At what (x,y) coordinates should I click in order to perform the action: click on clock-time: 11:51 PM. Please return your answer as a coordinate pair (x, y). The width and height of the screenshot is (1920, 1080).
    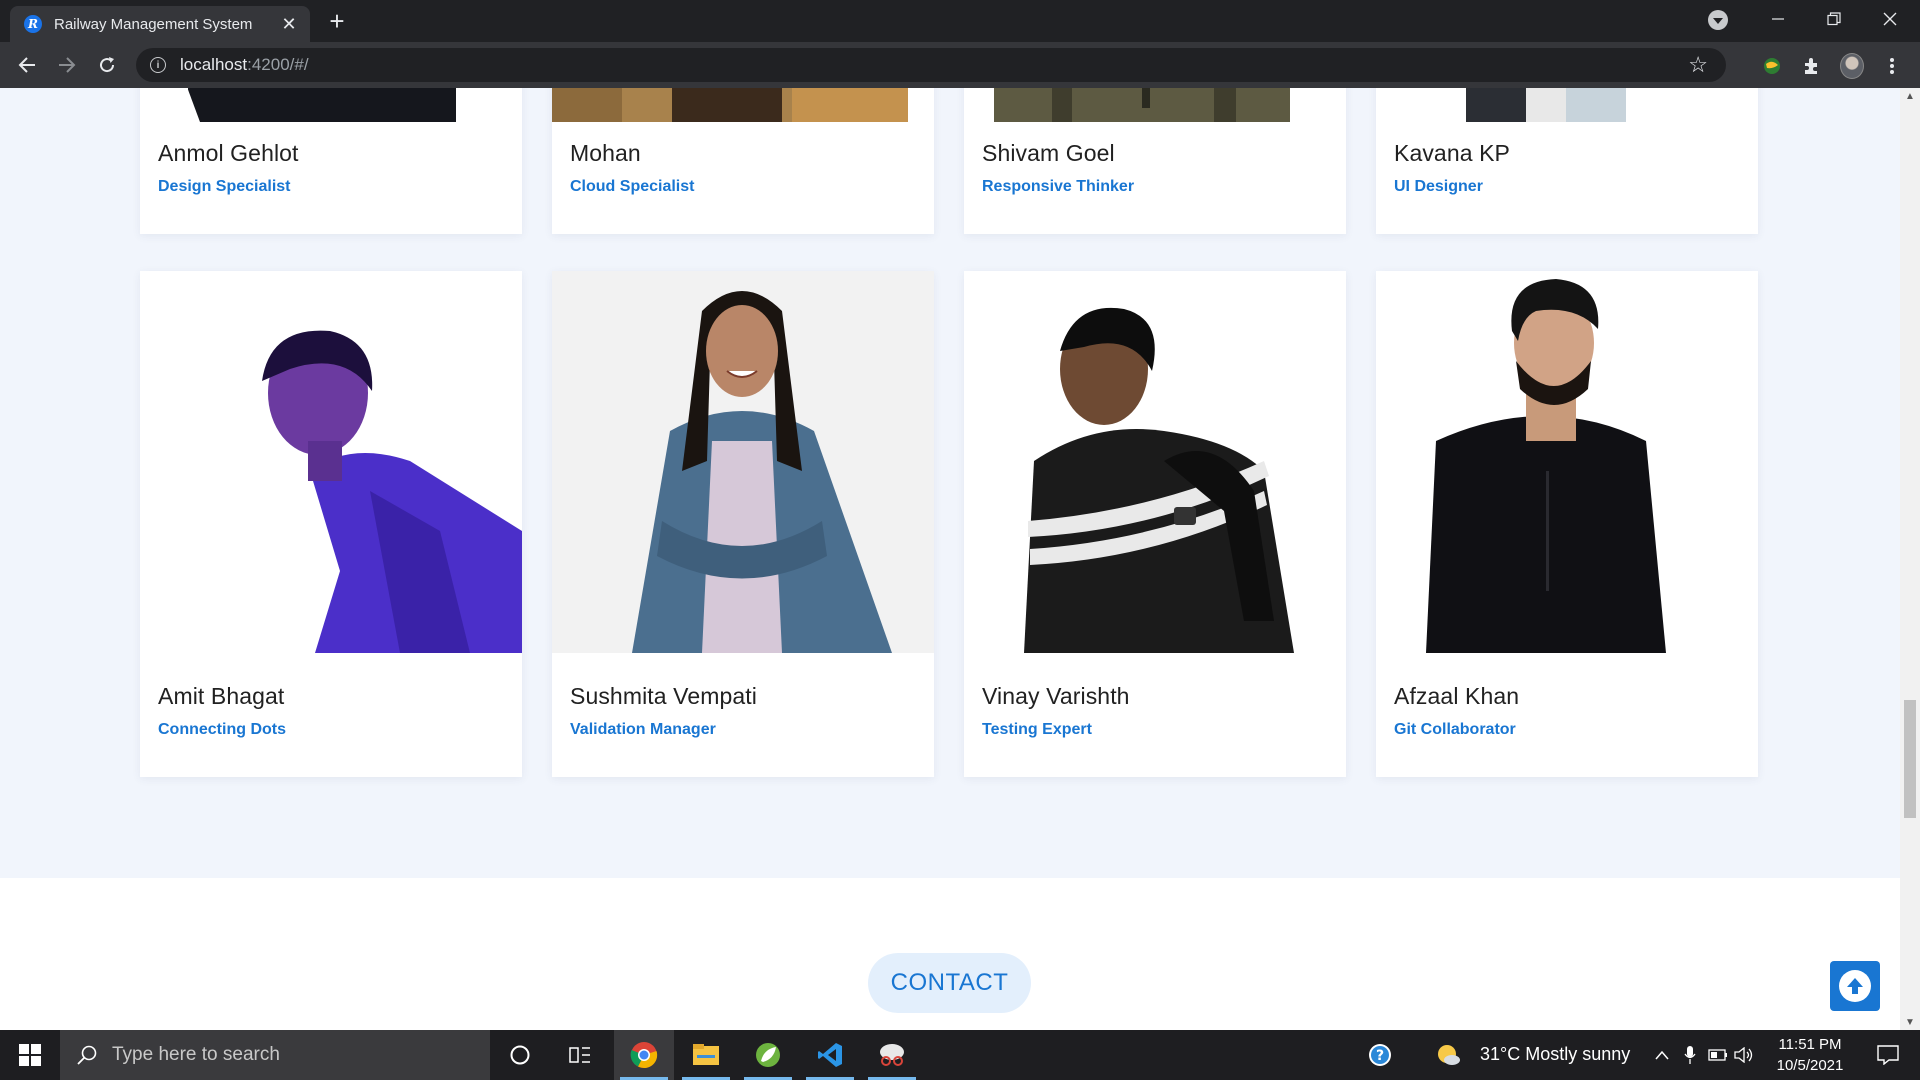
    Looking at the image, I should click on (1810, 1044).